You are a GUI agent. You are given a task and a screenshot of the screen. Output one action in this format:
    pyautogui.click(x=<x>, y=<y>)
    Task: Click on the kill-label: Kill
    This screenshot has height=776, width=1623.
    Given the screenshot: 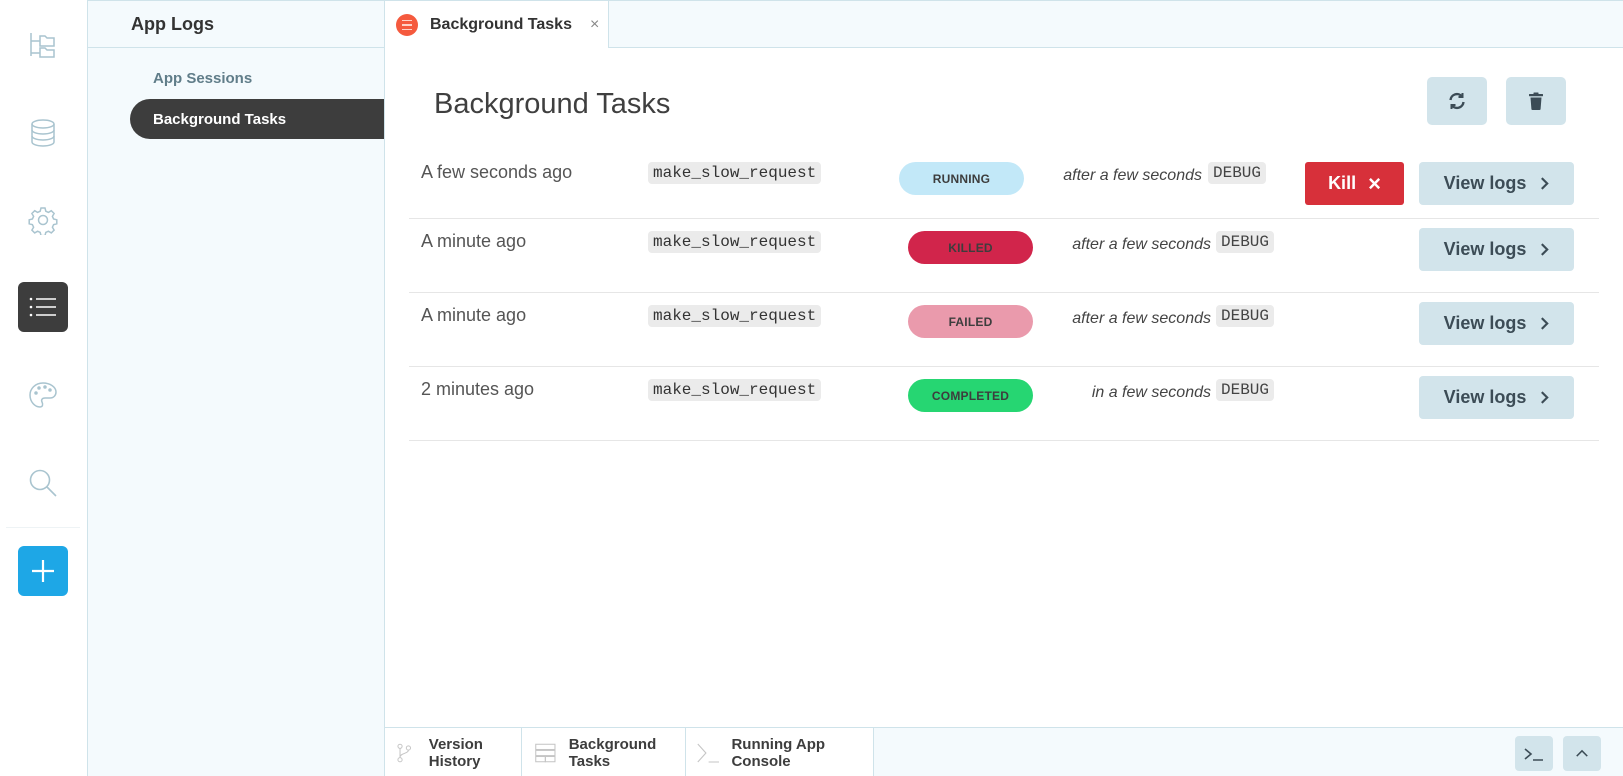 What is the action you would take?
    pyautogui.click(x=1342, y=183)
    